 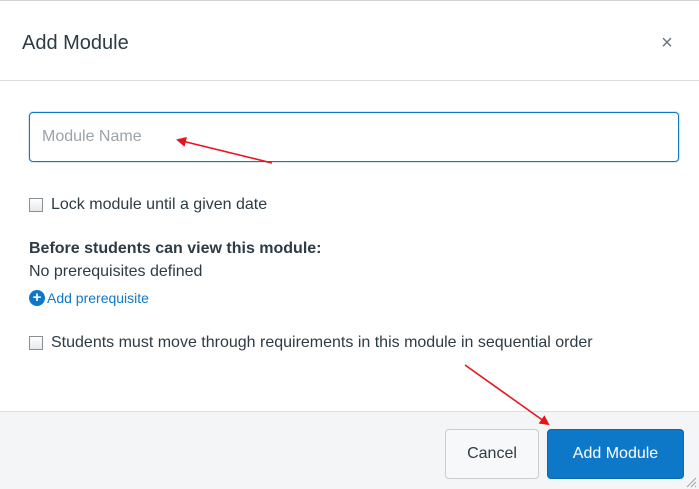 I want to click on prerequisites-status: No prerequisites defined, so click(x=116, y=271).